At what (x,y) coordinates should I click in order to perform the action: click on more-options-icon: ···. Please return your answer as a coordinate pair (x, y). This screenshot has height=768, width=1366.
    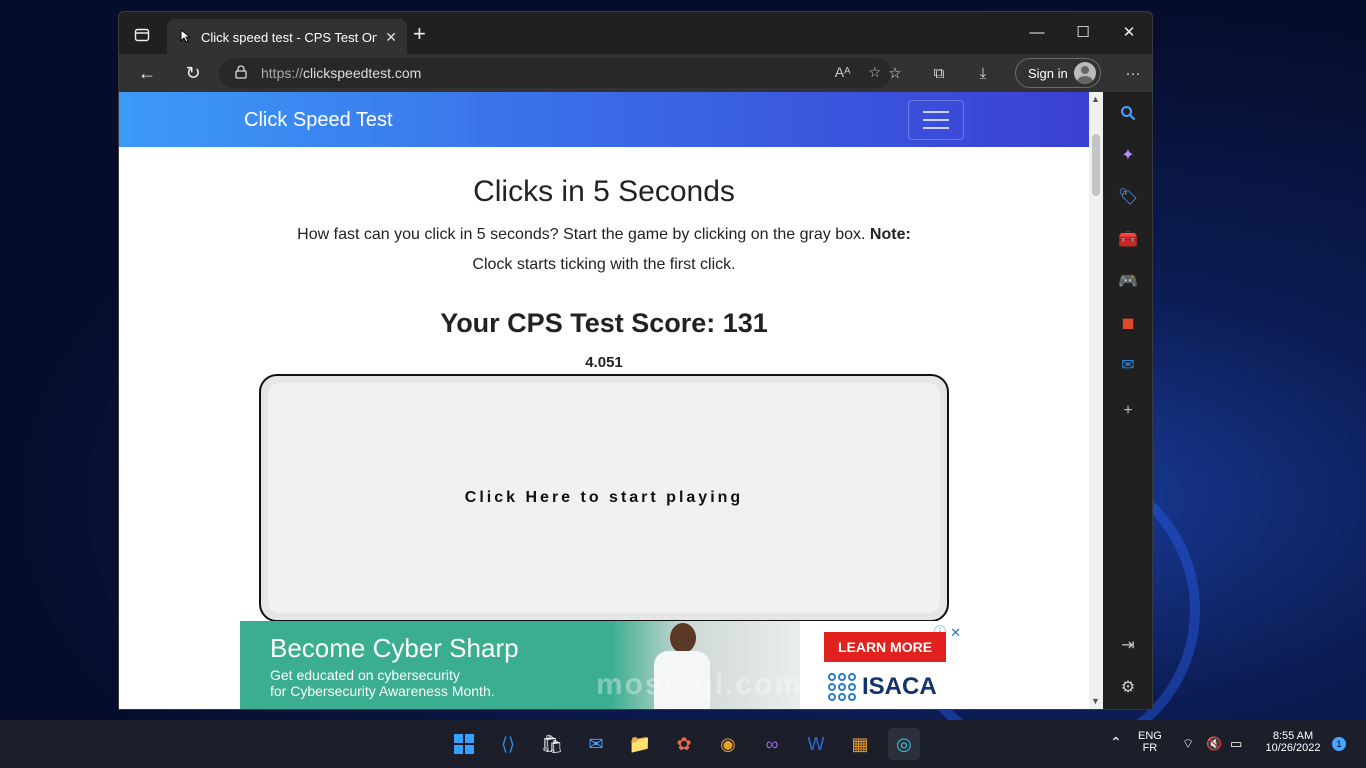
    Looking at the image, I should click on (1133, 73).